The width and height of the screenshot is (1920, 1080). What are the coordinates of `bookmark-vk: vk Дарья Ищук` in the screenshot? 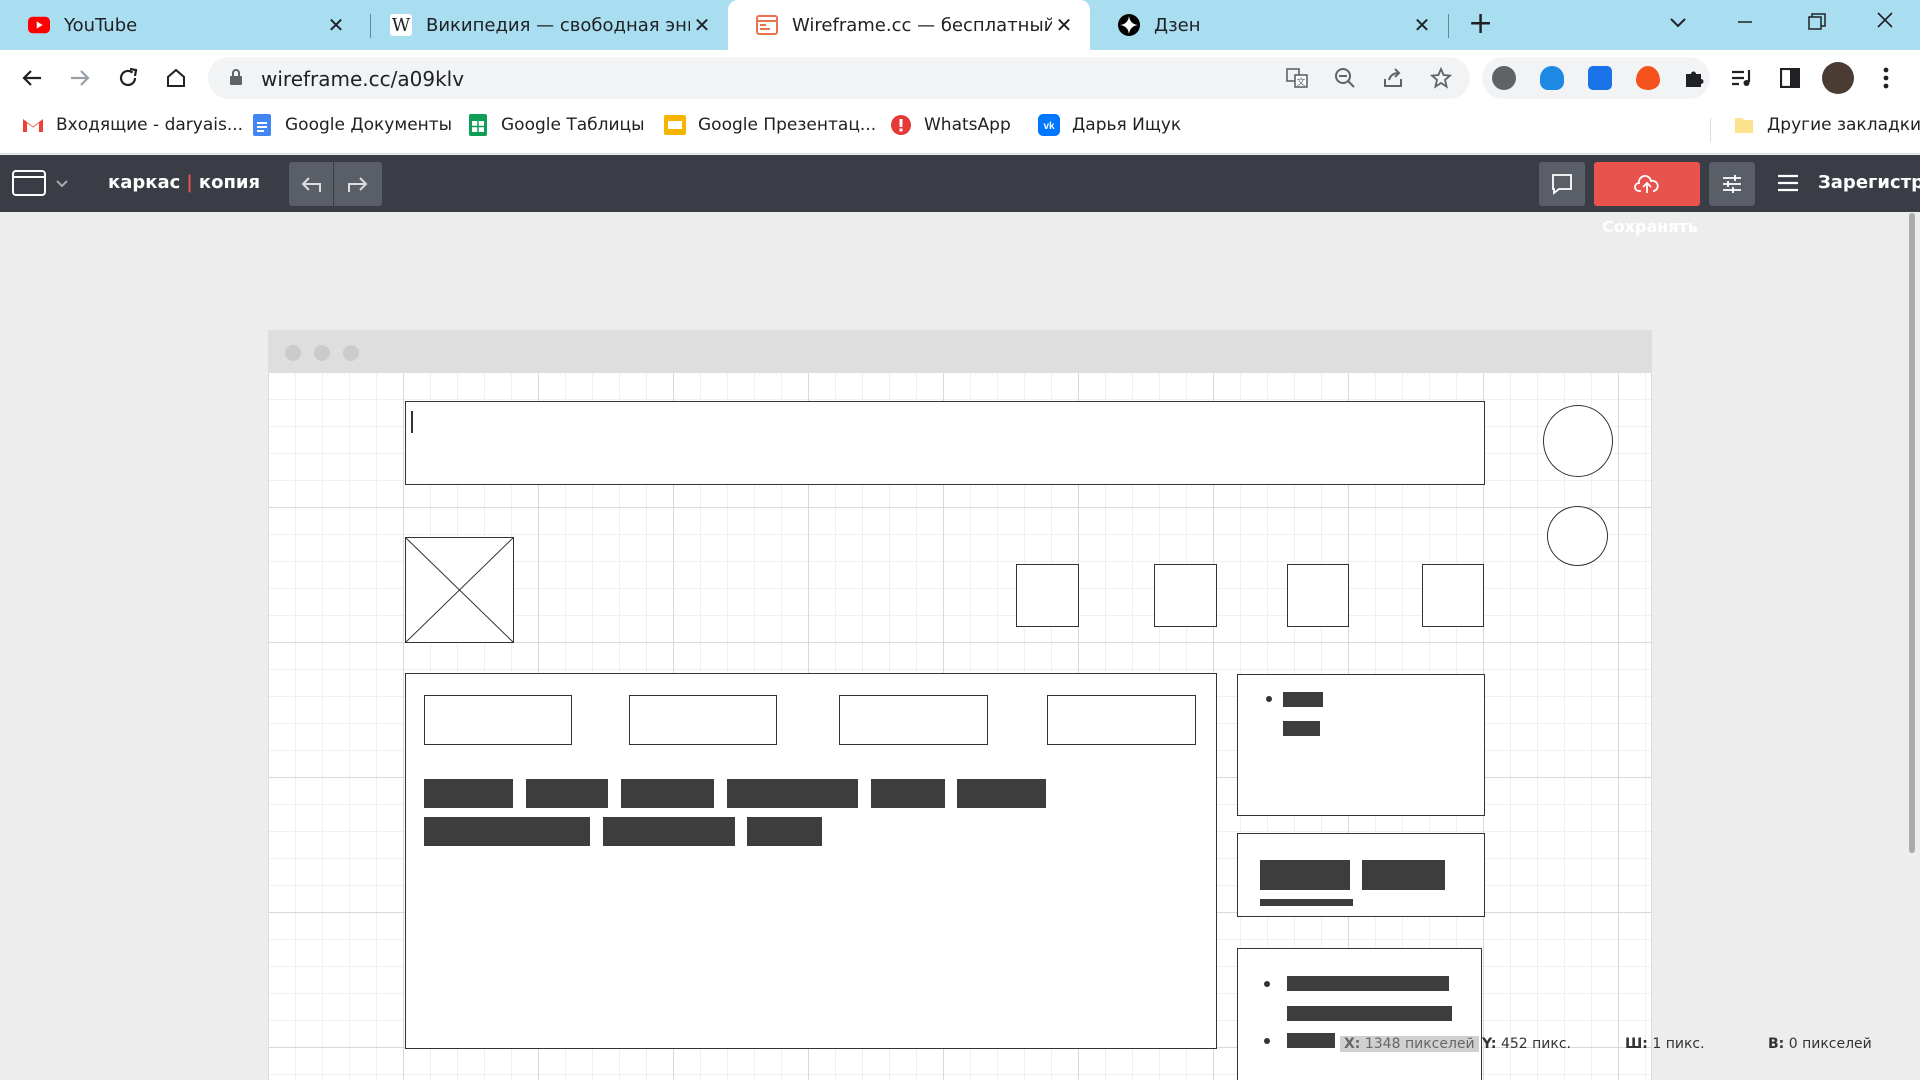 It's located at (1109, 125).